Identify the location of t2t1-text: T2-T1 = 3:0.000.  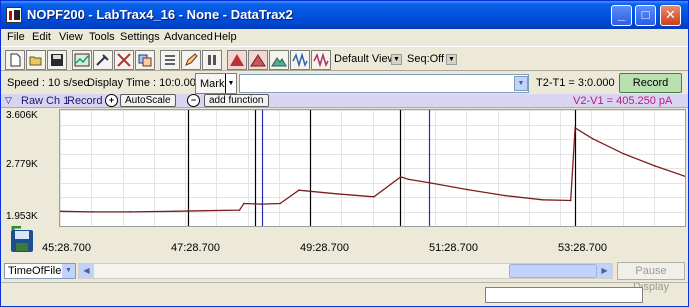
(575, 83).